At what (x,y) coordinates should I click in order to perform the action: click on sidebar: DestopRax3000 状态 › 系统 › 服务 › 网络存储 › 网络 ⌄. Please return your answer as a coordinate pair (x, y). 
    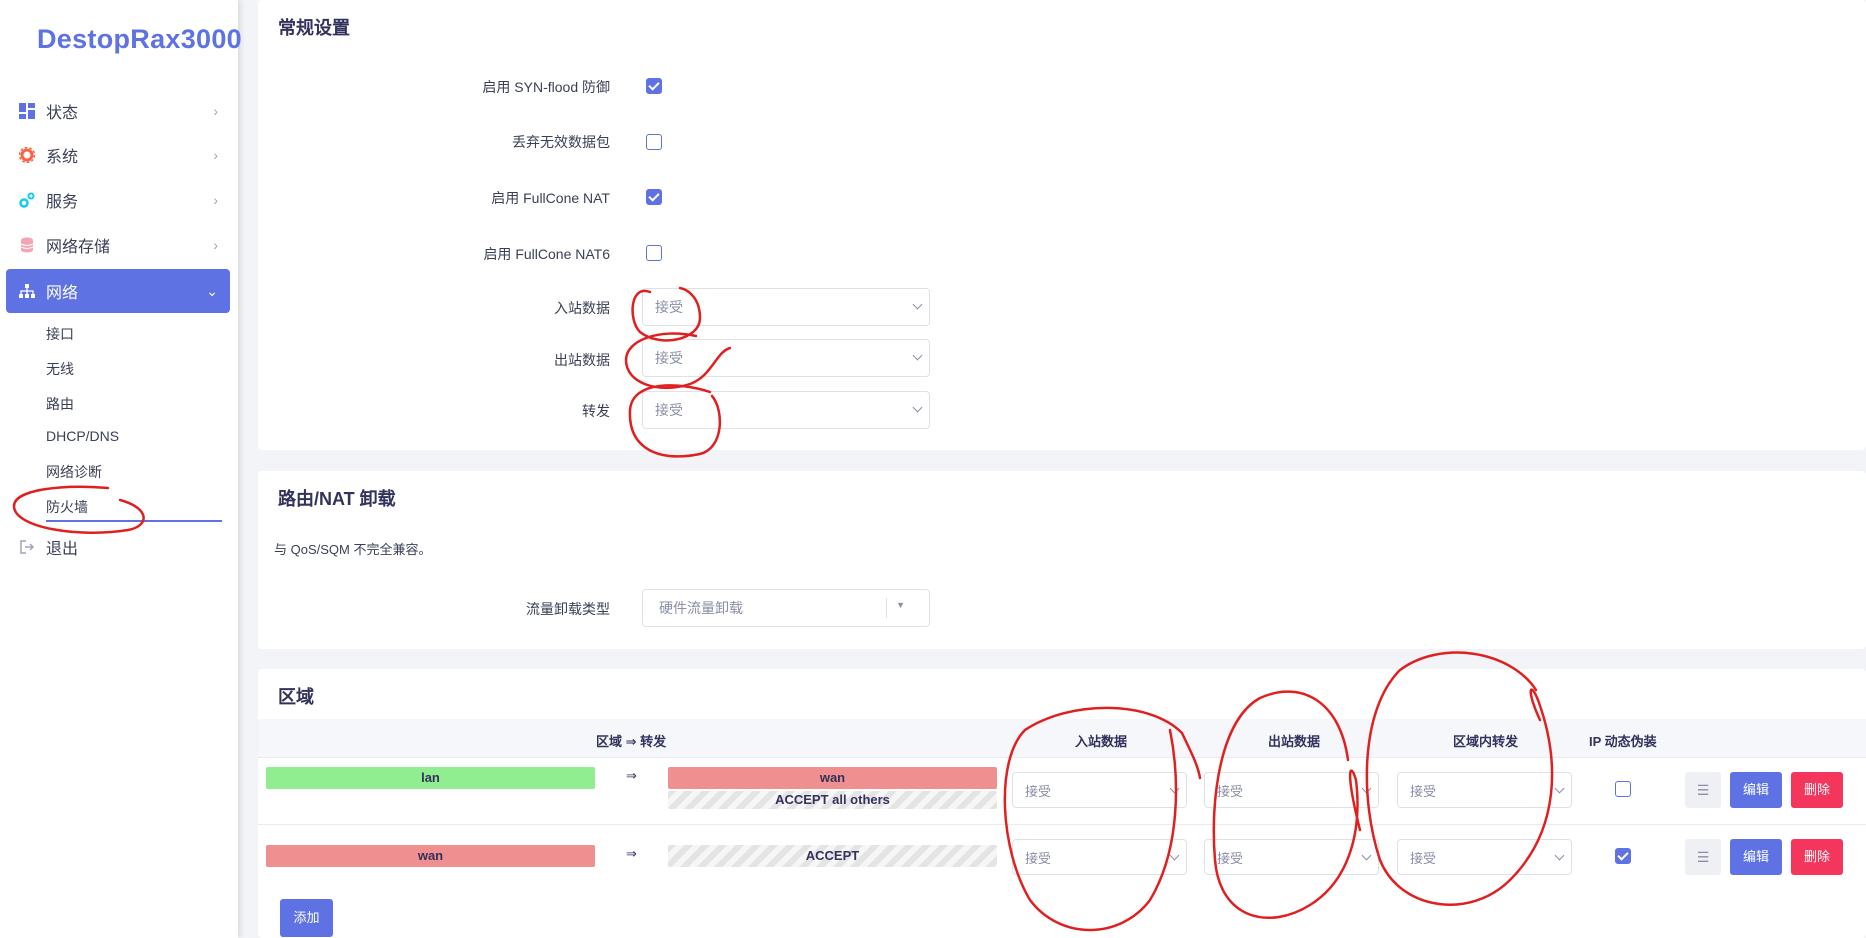
    Looking at the image, I should click on (121, 469).